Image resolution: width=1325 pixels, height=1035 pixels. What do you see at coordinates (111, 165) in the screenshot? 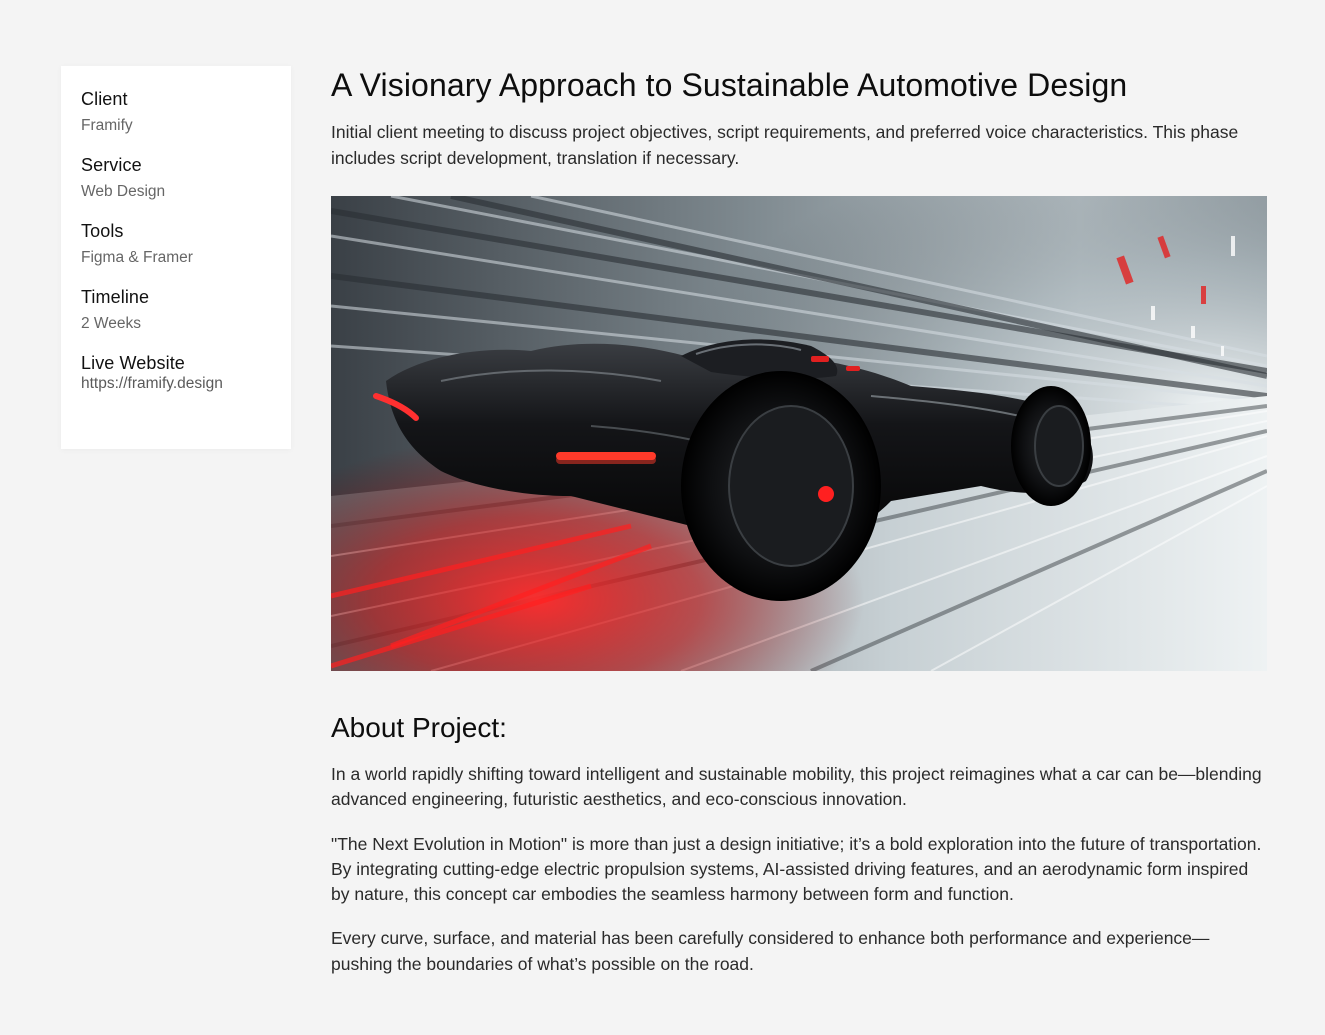
I see `info-label: Service` at bounding box center [111, 165].